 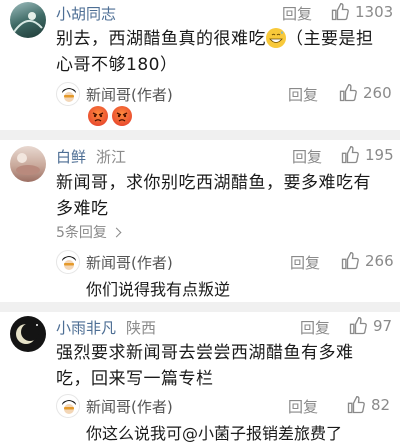 I want to click on username-text: 白鲜, so click(x=71, y=157).